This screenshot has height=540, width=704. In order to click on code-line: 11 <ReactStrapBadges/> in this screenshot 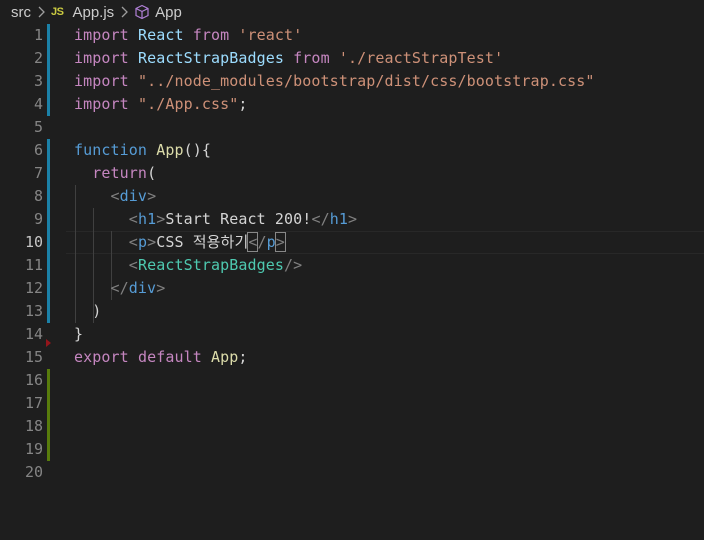, I will do `click(352, 265)`.